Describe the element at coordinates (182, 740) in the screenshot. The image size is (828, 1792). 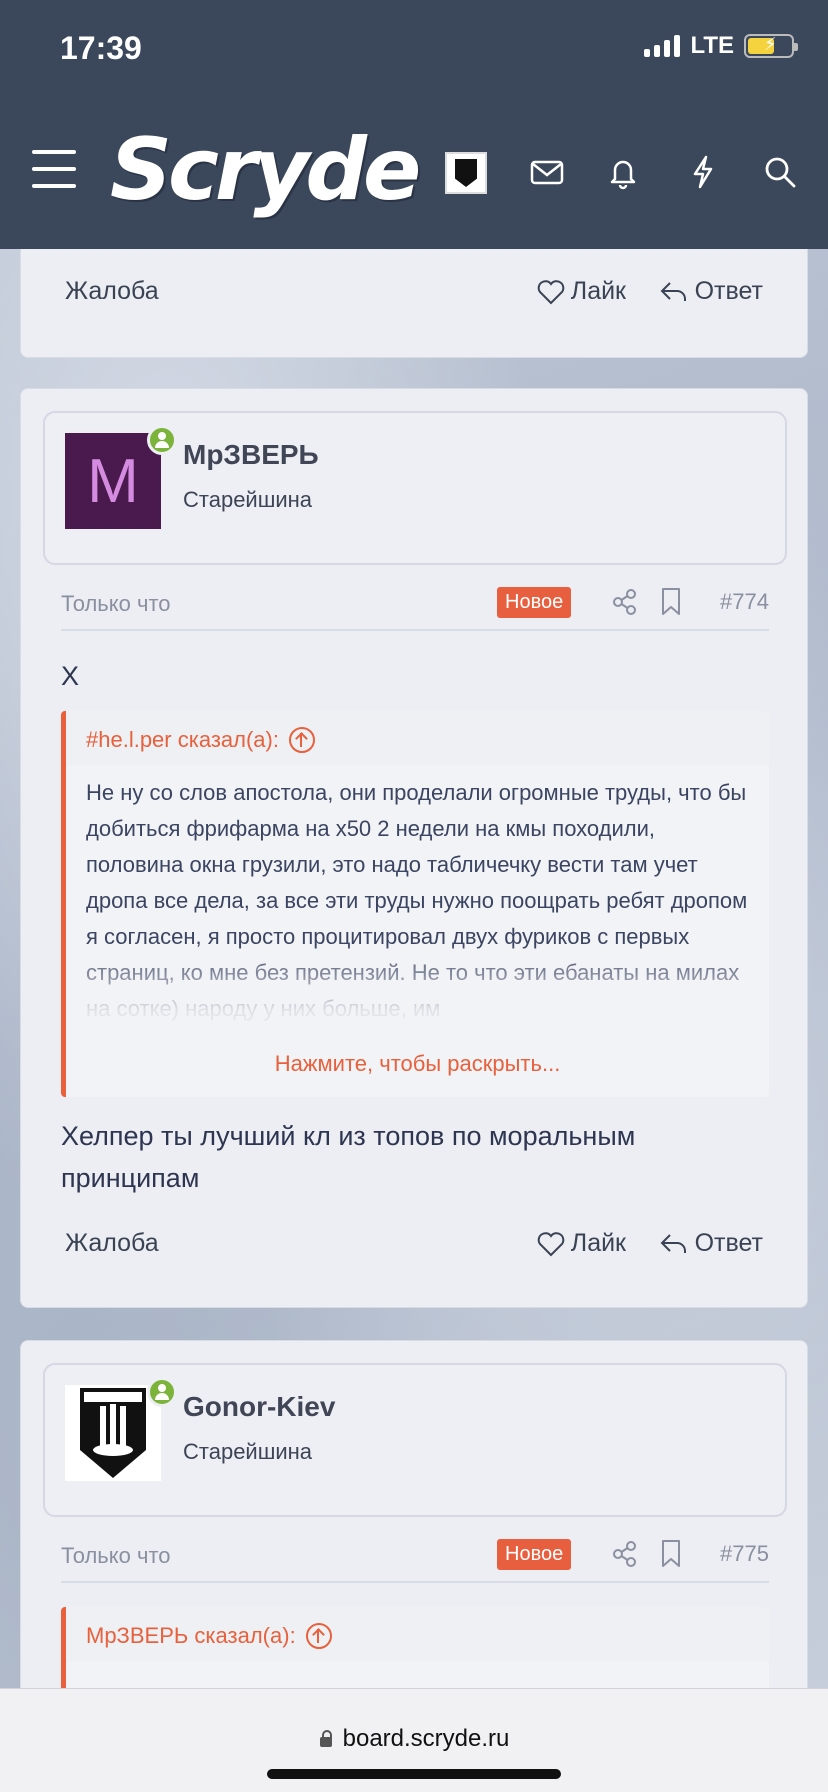
I see `quote-author: #he.l.per сказал(а):` at that location.